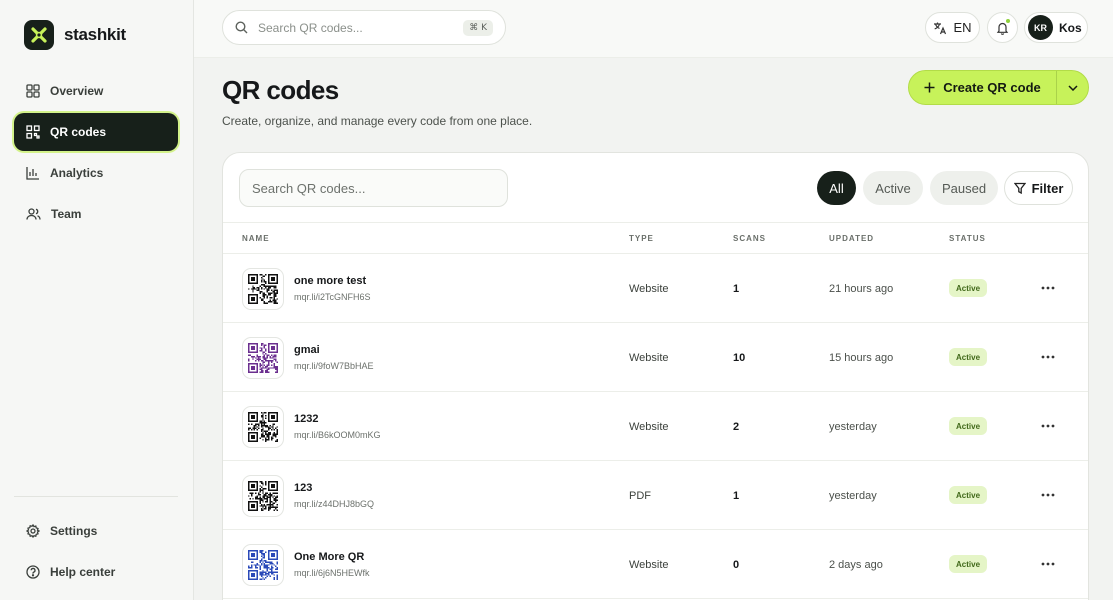  I want to click on sidebar-item-help-center: Help center, so click(96, 572).